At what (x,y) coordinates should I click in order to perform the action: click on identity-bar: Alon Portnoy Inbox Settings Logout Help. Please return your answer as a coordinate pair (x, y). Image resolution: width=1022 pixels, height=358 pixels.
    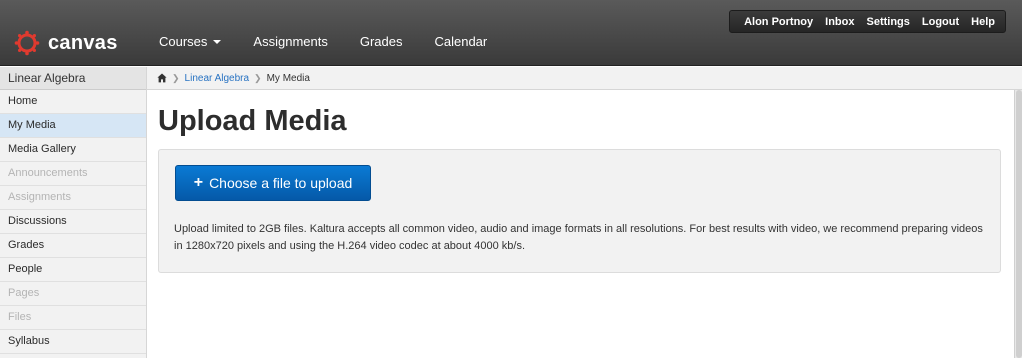
    Looking at the image, I should click on (867, 21).